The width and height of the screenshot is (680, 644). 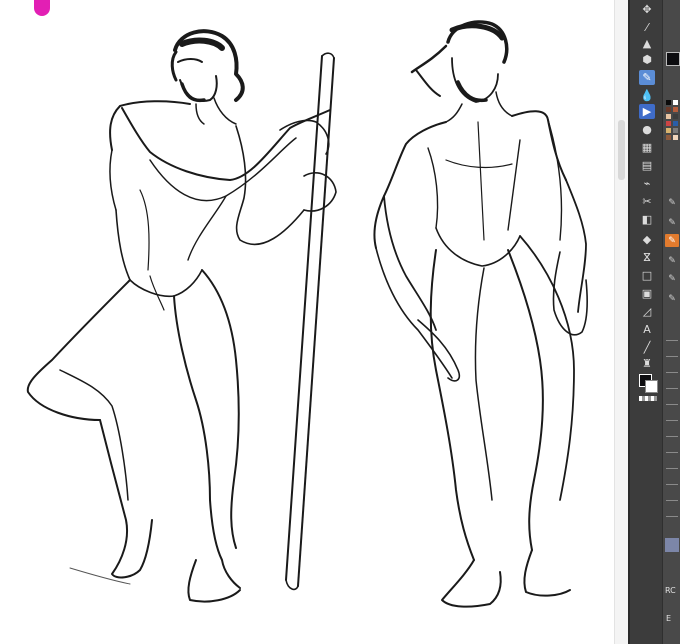 What do you see at coordinates (647, 9) in the screenshot?
I see `move-icon: ✥` at bounding box center [647, 9].